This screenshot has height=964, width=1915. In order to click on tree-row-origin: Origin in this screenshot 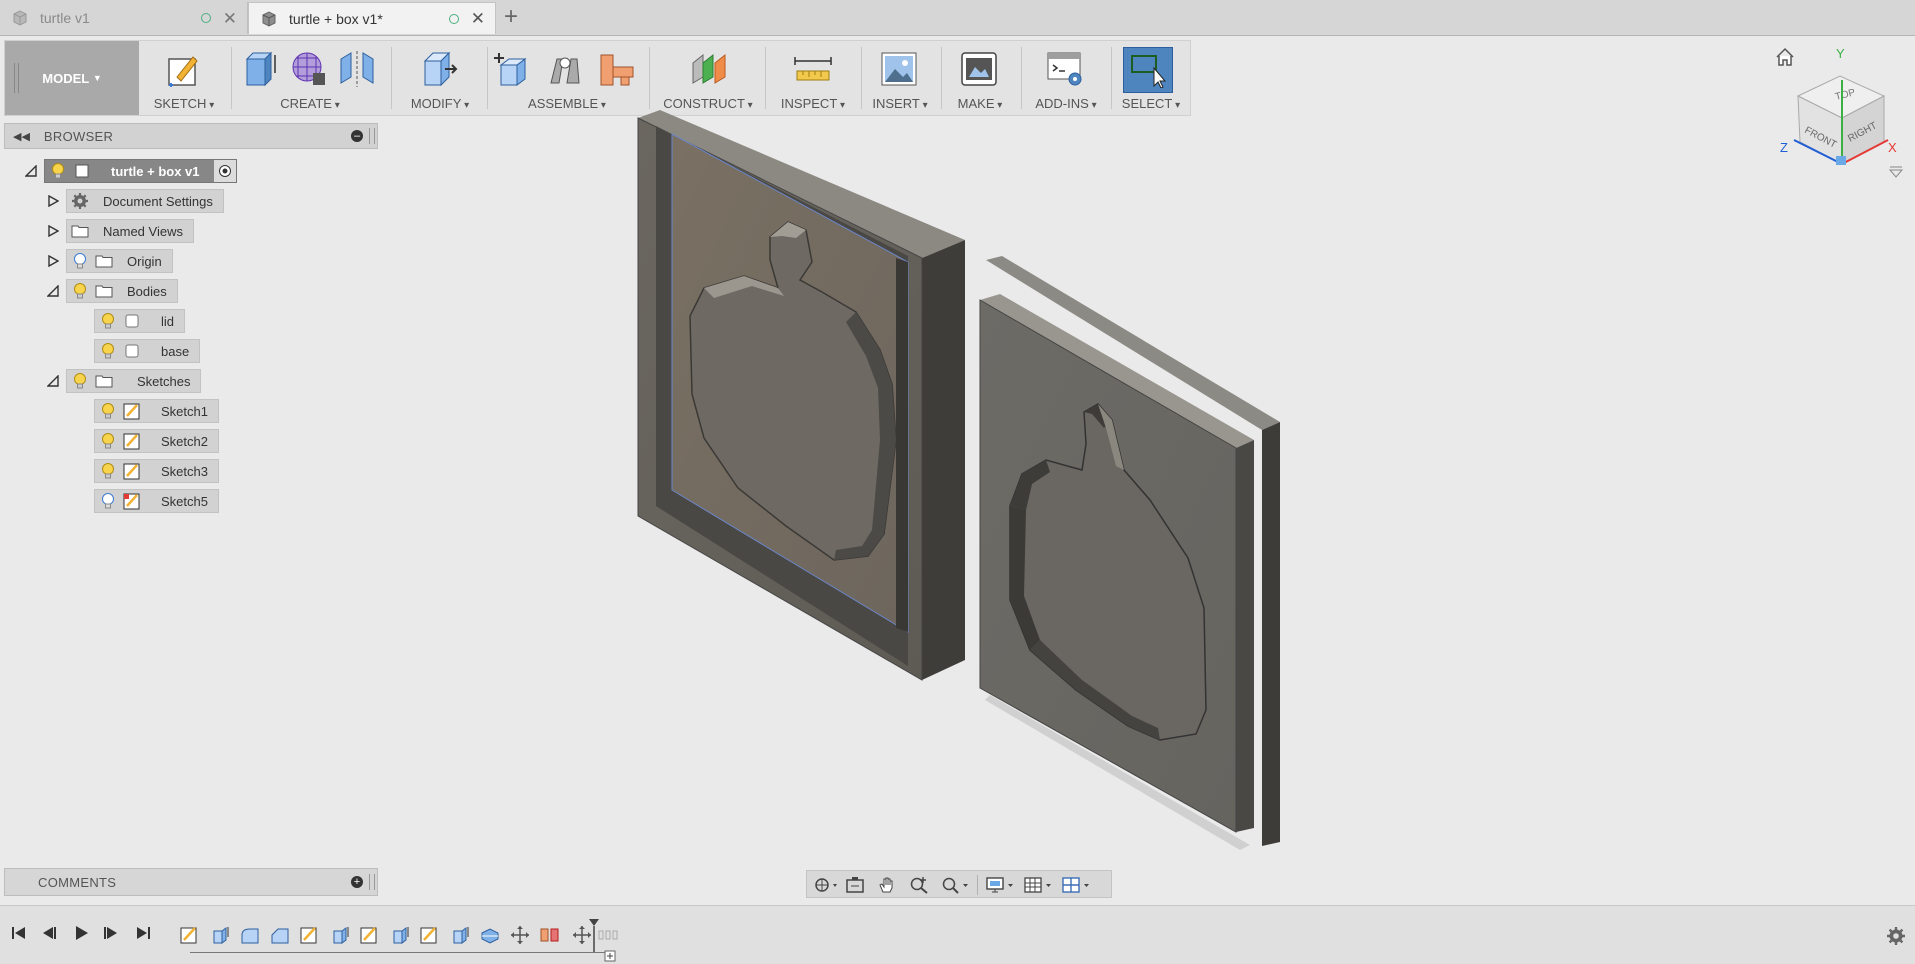, I will do `click(109, 261)`.